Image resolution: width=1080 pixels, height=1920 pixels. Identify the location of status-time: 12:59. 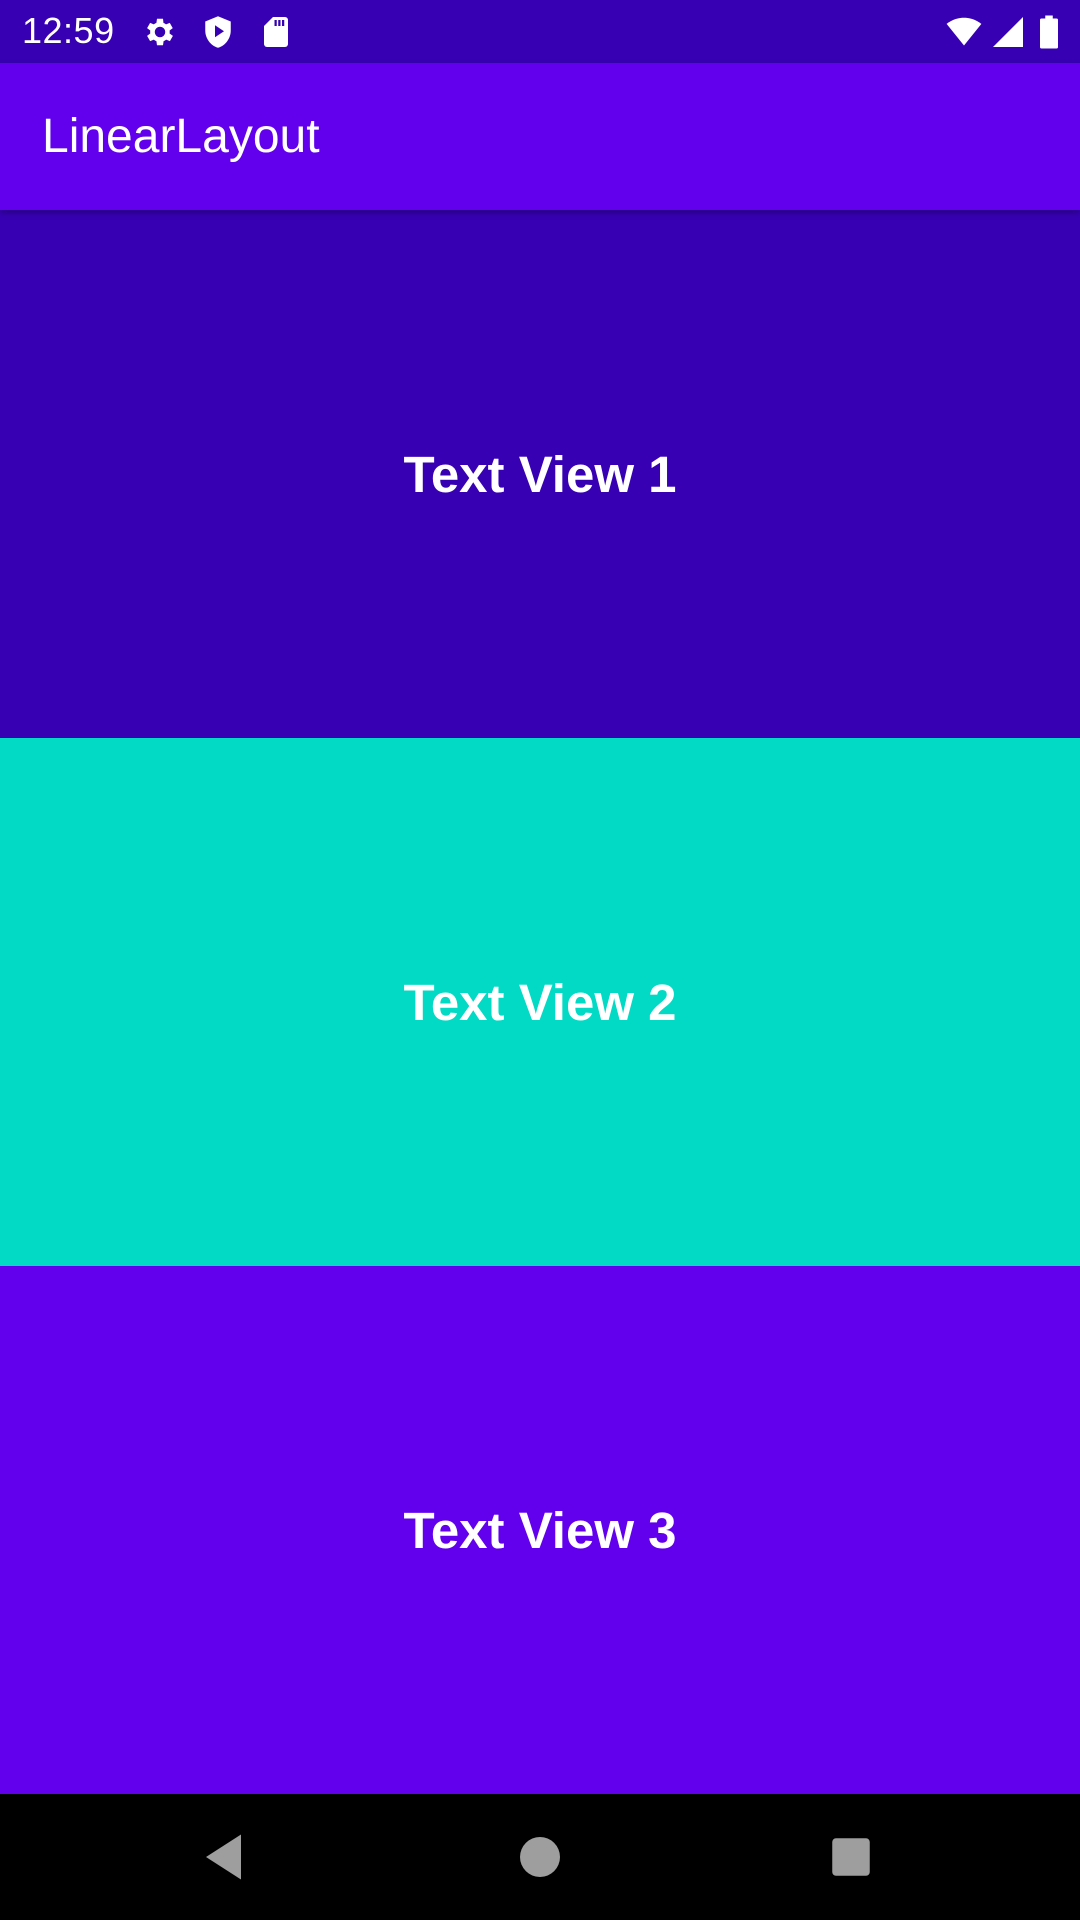
(68, 30).